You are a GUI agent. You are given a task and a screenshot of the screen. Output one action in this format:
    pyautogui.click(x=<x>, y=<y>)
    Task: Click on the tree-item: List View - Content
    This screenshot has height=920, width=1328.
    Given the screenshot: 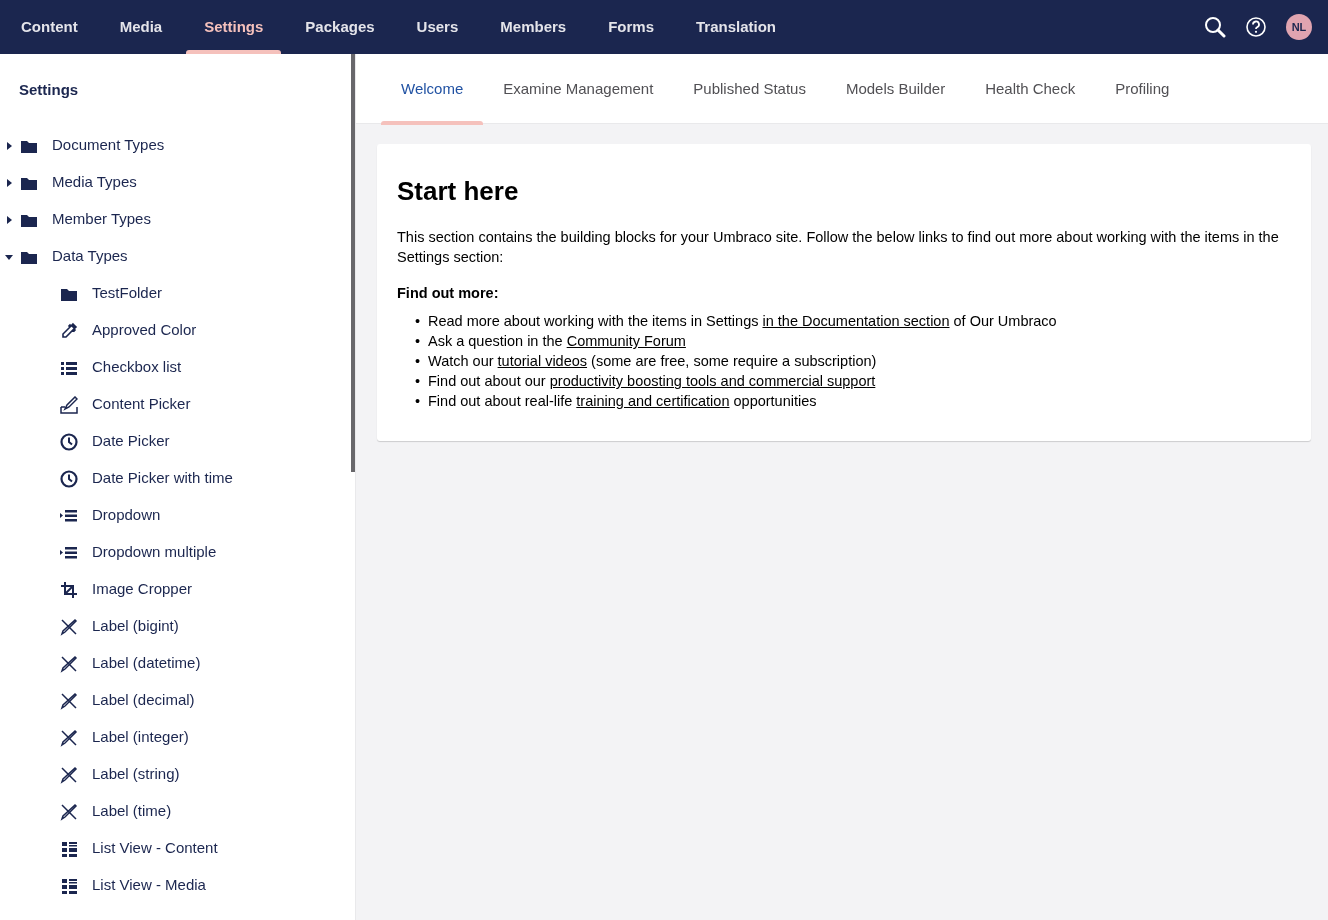 What is the action you would take?
    pyautogui.click(x=155, y=848)
    